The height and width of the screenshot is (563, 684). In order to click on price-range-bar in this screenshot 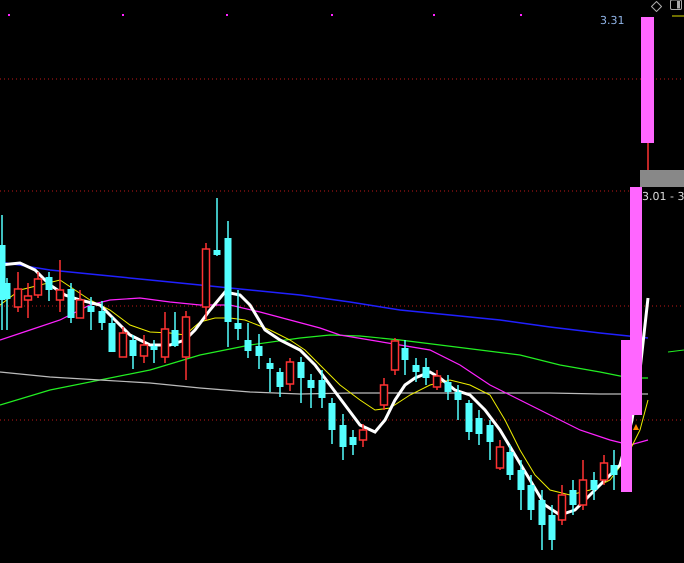, I will do `click(662, 178)`.